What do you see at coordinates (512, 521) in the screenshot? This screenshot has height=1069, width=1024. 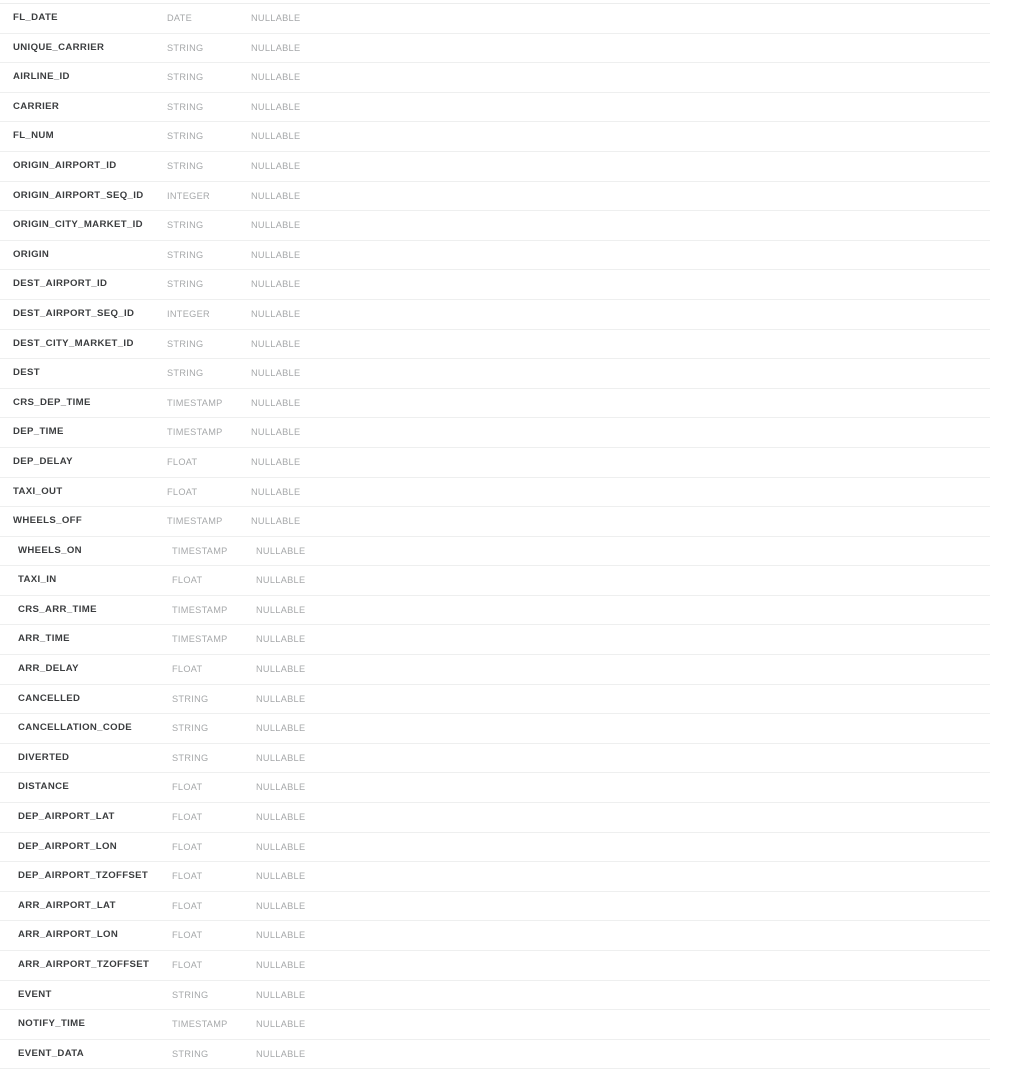 I see `table-row: WHEELS_OFF TIMESTAMP NULLABLE` at bounding box center [512, 521].